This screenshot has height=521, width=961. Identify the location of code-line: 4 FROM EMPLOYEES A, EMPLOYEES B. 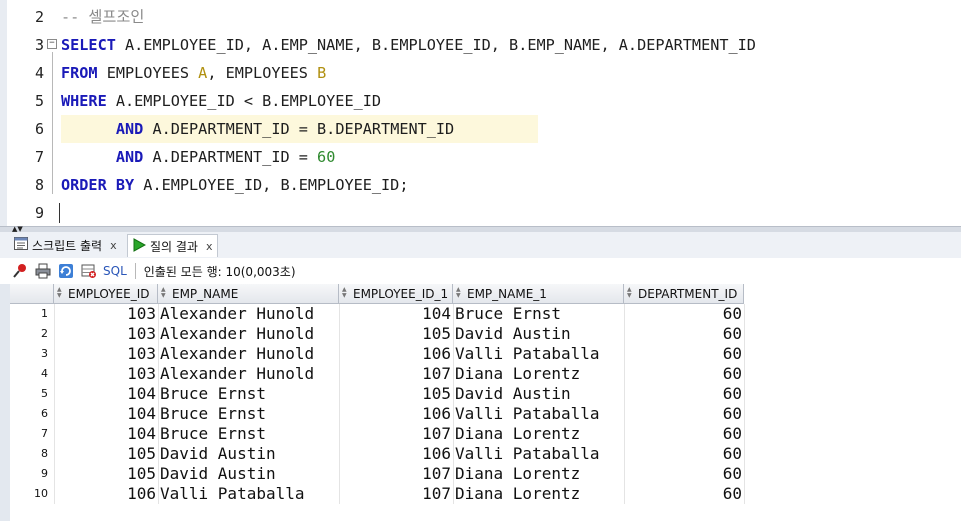
(480, 73).